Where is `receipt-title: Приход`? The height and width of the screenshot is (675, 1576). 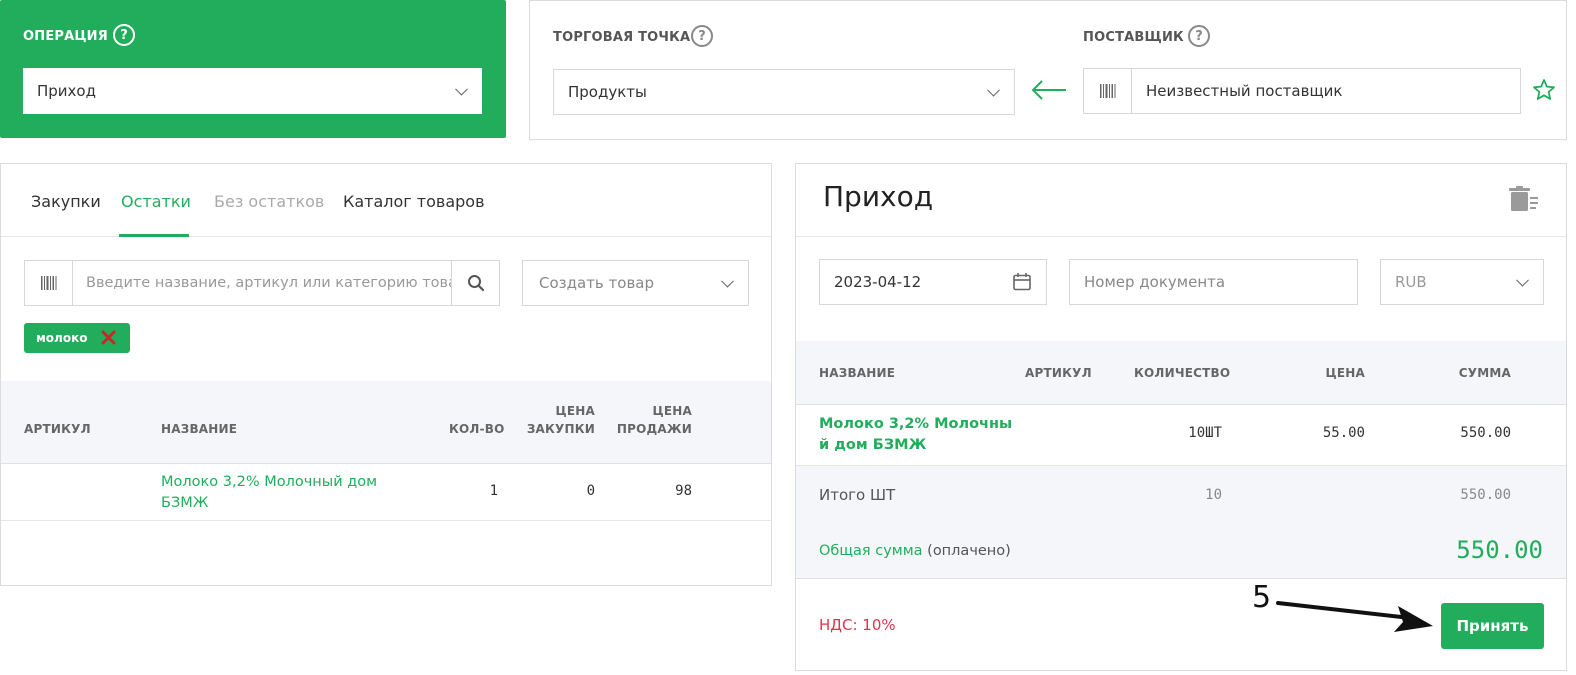
receipt-title: Приход is located at coordinates (878, 196).